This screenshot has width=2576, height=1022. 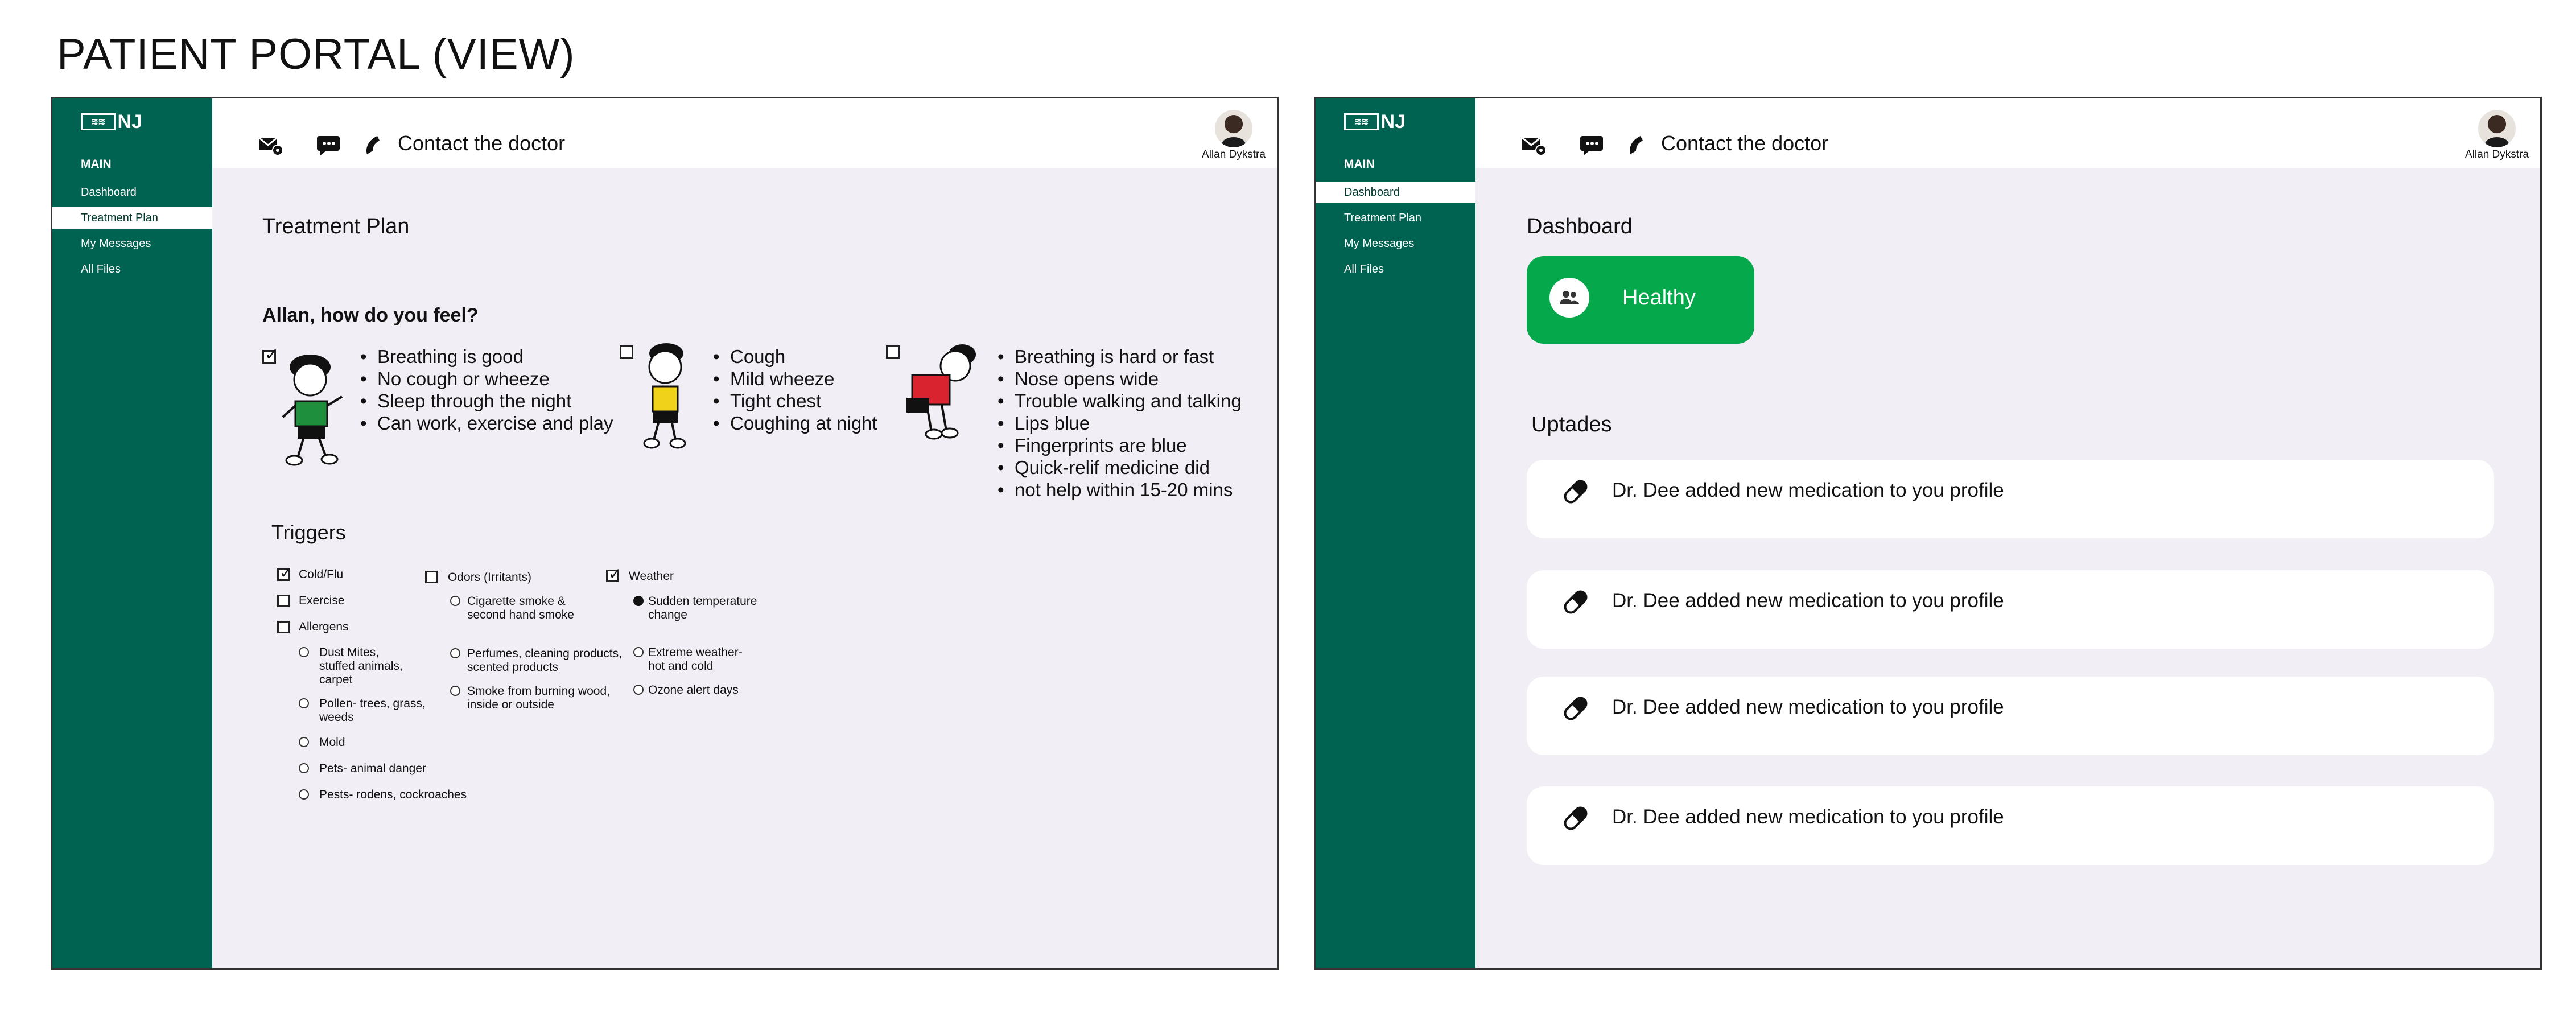 What do you see at coordinates (332, 742) in the screenshot?
I see `allergen-mold-label: Mold` at bounding box center [332, 742].